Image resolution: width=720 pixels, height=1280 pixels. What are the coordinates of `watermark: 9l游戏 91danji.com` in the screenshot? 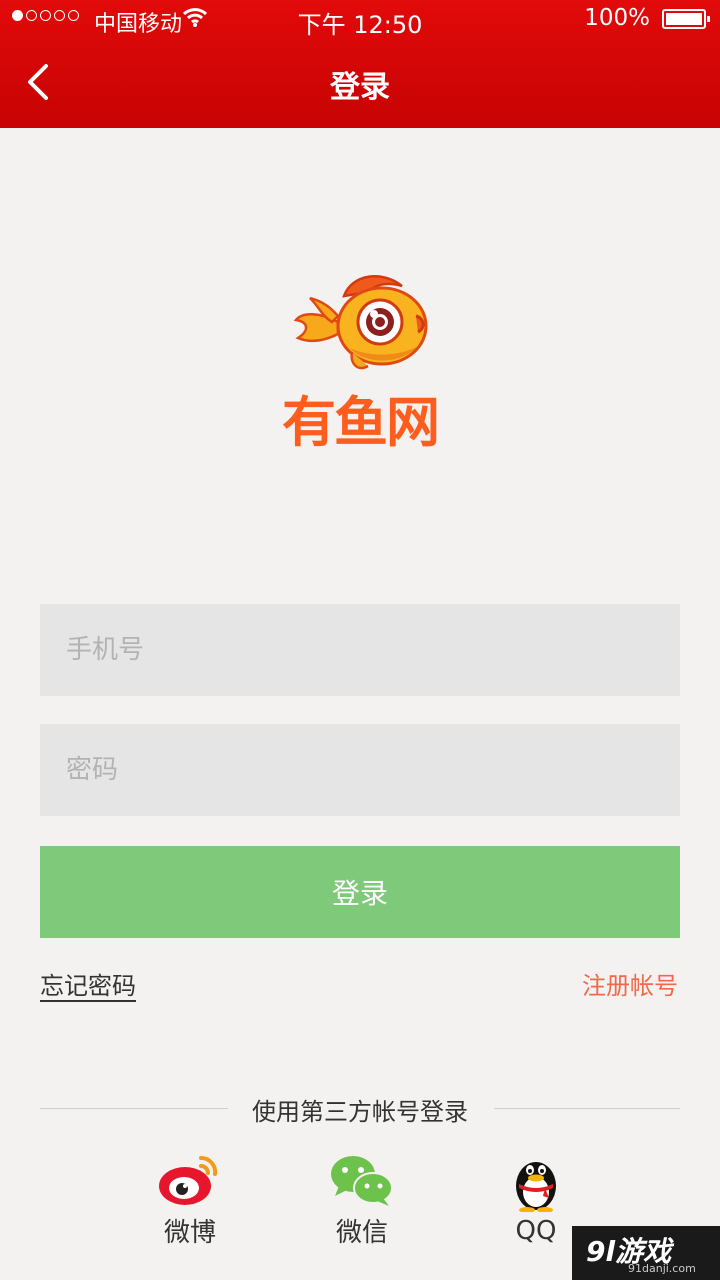 It's located at (646, 1253).